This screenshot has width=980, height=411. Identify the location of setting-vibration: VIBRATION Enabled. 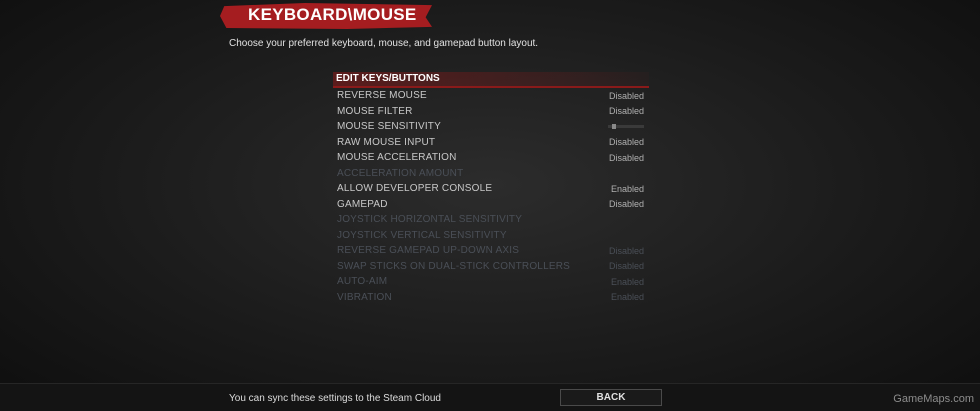
(490, 298).